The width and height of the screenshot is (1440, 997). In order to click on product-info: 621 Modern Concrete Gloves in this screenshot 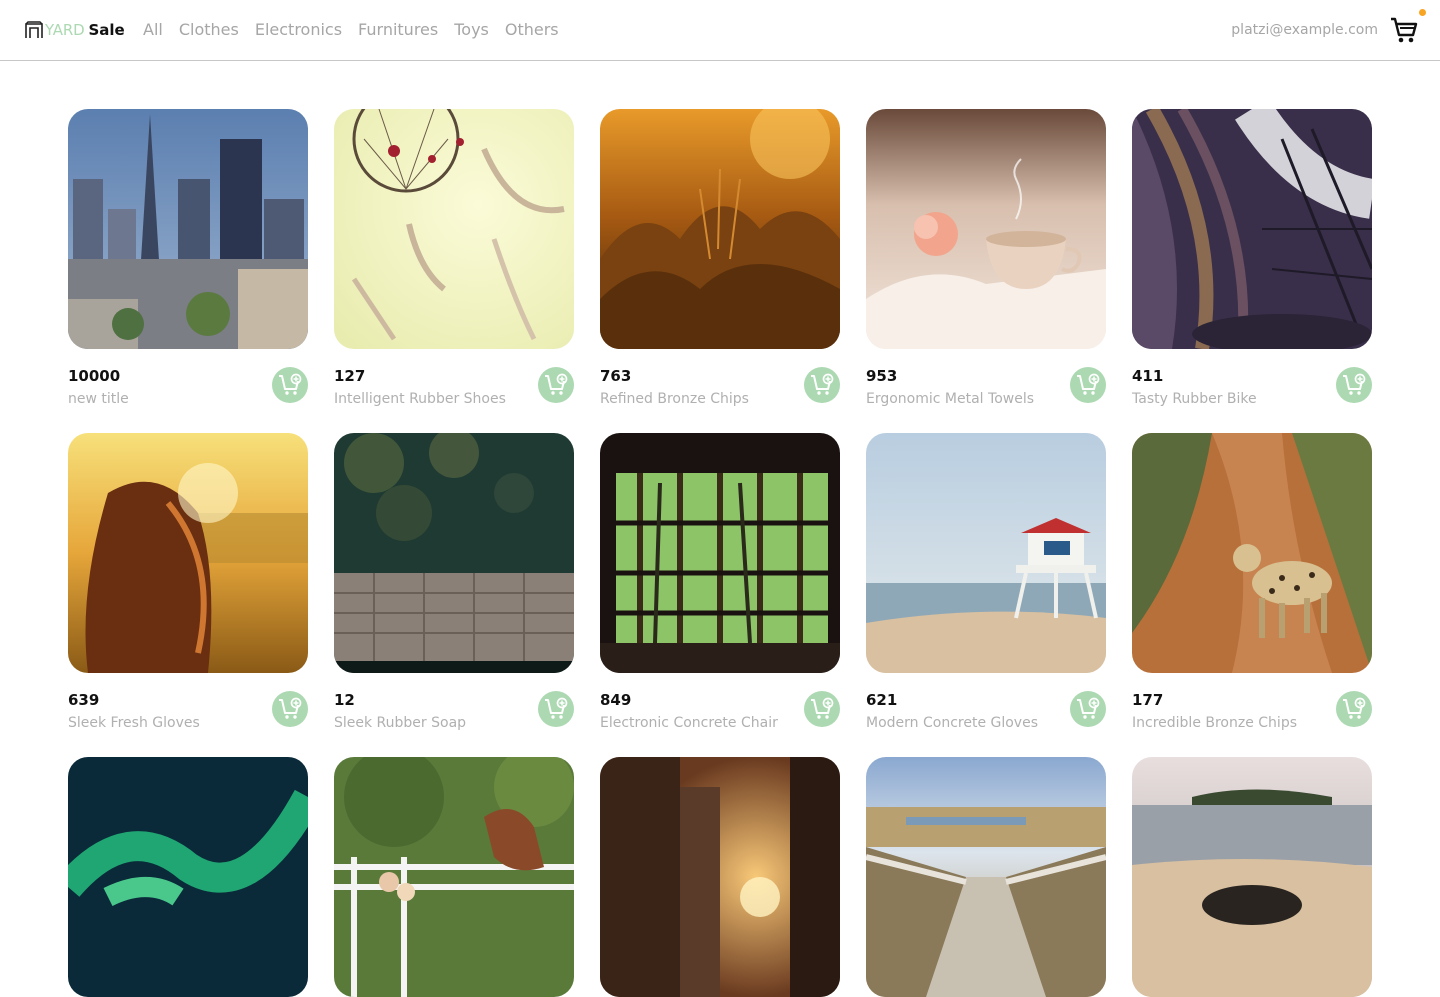, I will do `click(986, 713)`.